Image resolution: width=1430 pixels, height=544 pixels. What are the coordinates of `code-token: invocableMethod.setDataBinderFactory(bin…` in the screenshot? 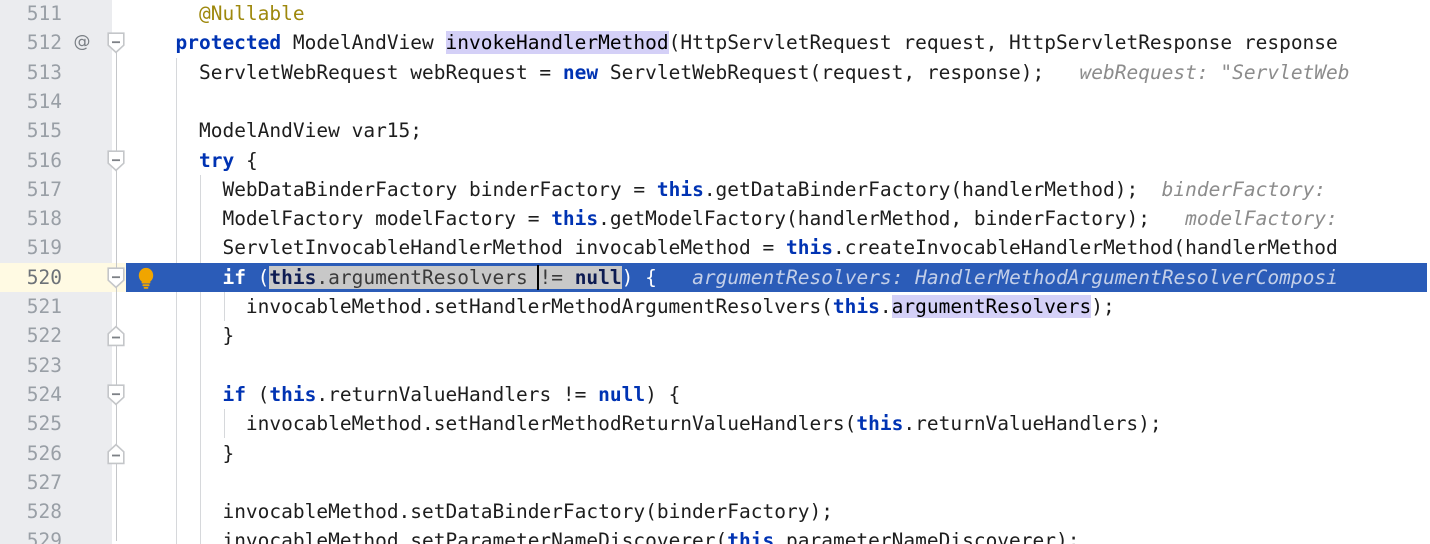 It's located at (527, 512).